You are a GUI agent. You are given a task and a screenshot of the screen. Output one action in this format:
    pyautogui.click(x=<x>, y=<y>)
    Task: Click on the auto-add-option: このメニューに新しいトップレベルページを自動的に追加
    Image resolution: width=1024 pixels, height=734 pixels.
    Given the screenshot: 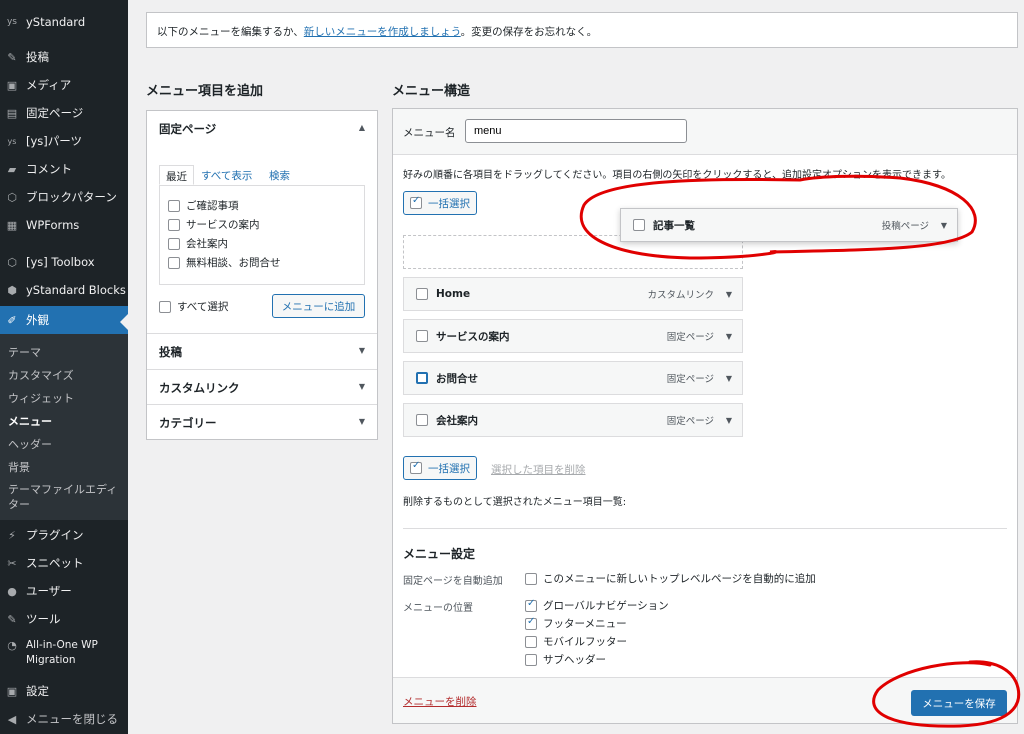 What is the action you would take?
    pyautogui.click(x=670, y=578)
    